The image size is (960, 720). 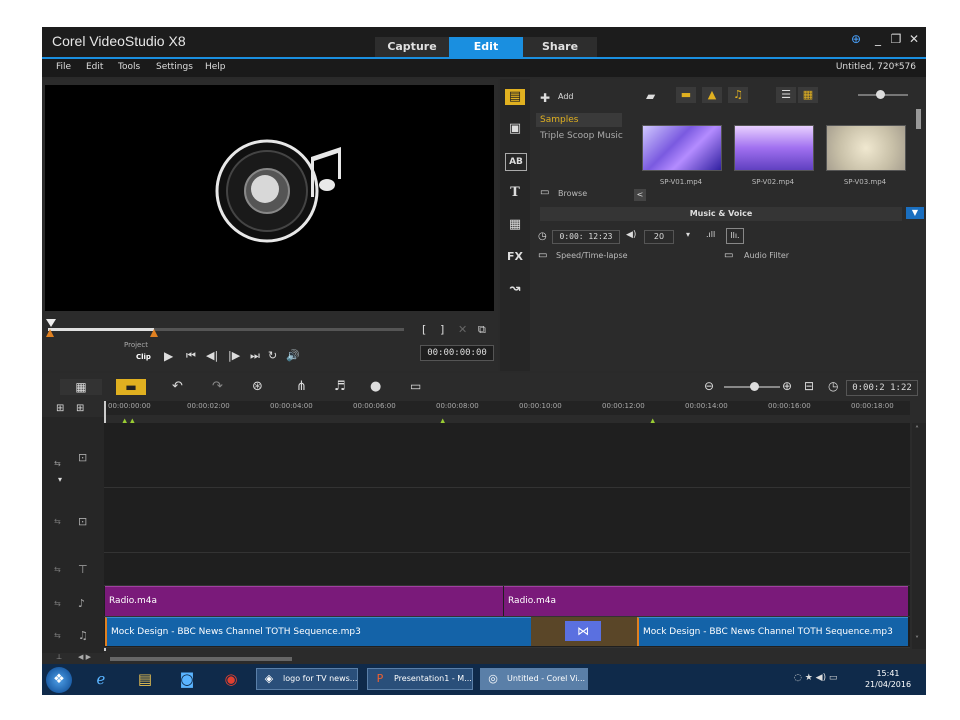 What do you see at coordinates (918, 119) in the screenshot?
I see `library-scrollbar` at bounding box center [918, 119].